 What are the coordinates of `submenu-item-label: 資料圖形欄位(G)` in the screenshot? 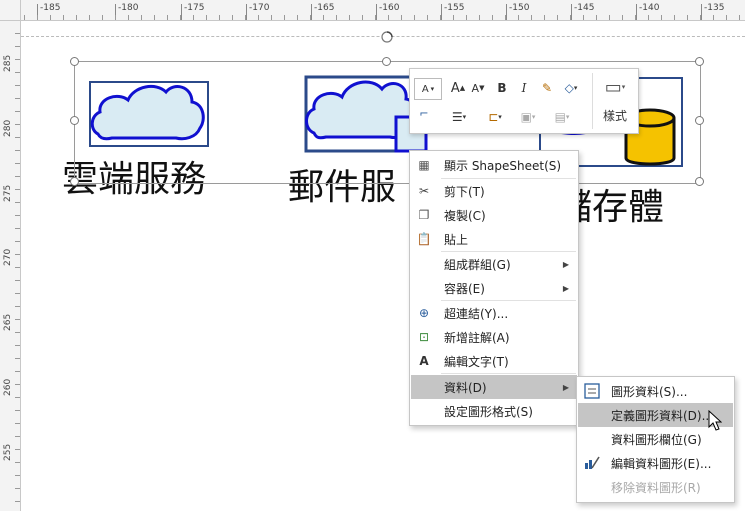 It's located at (656, 439).